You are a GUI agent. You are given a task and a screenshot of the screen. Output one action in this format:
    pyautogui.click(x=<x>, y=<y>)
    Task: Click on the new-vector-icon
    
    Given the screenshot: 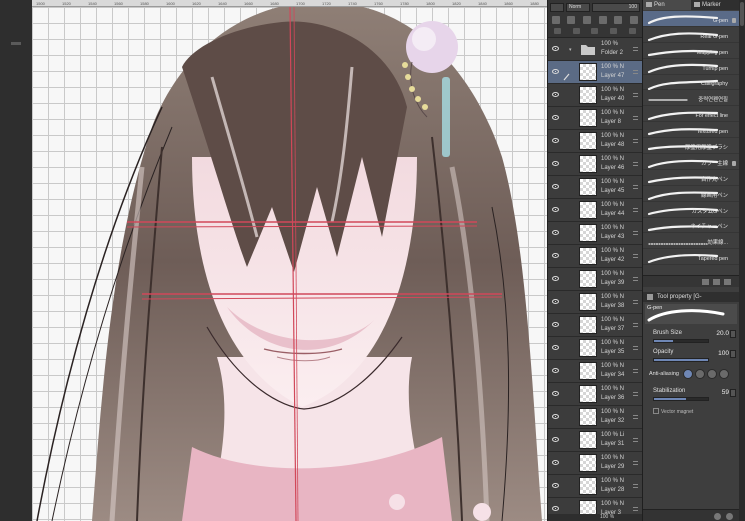 What is the action you would take?
    pyautogui.click(x=576, y=31)
    